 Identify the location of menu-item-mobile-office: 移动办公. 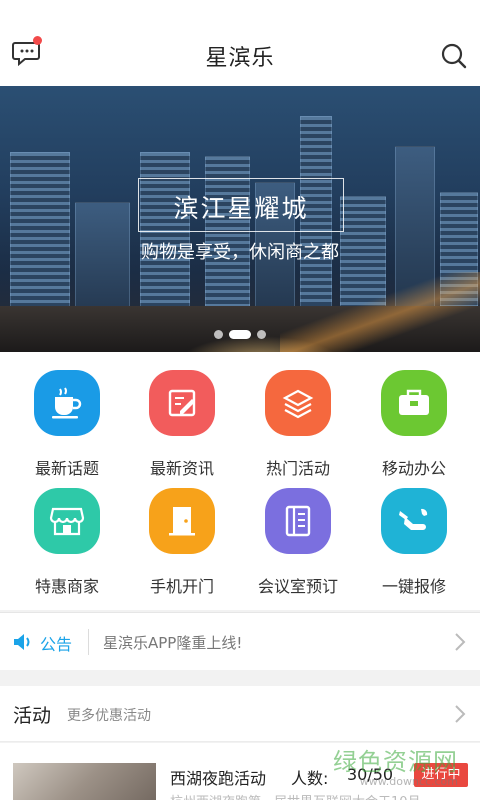
(414, 416).